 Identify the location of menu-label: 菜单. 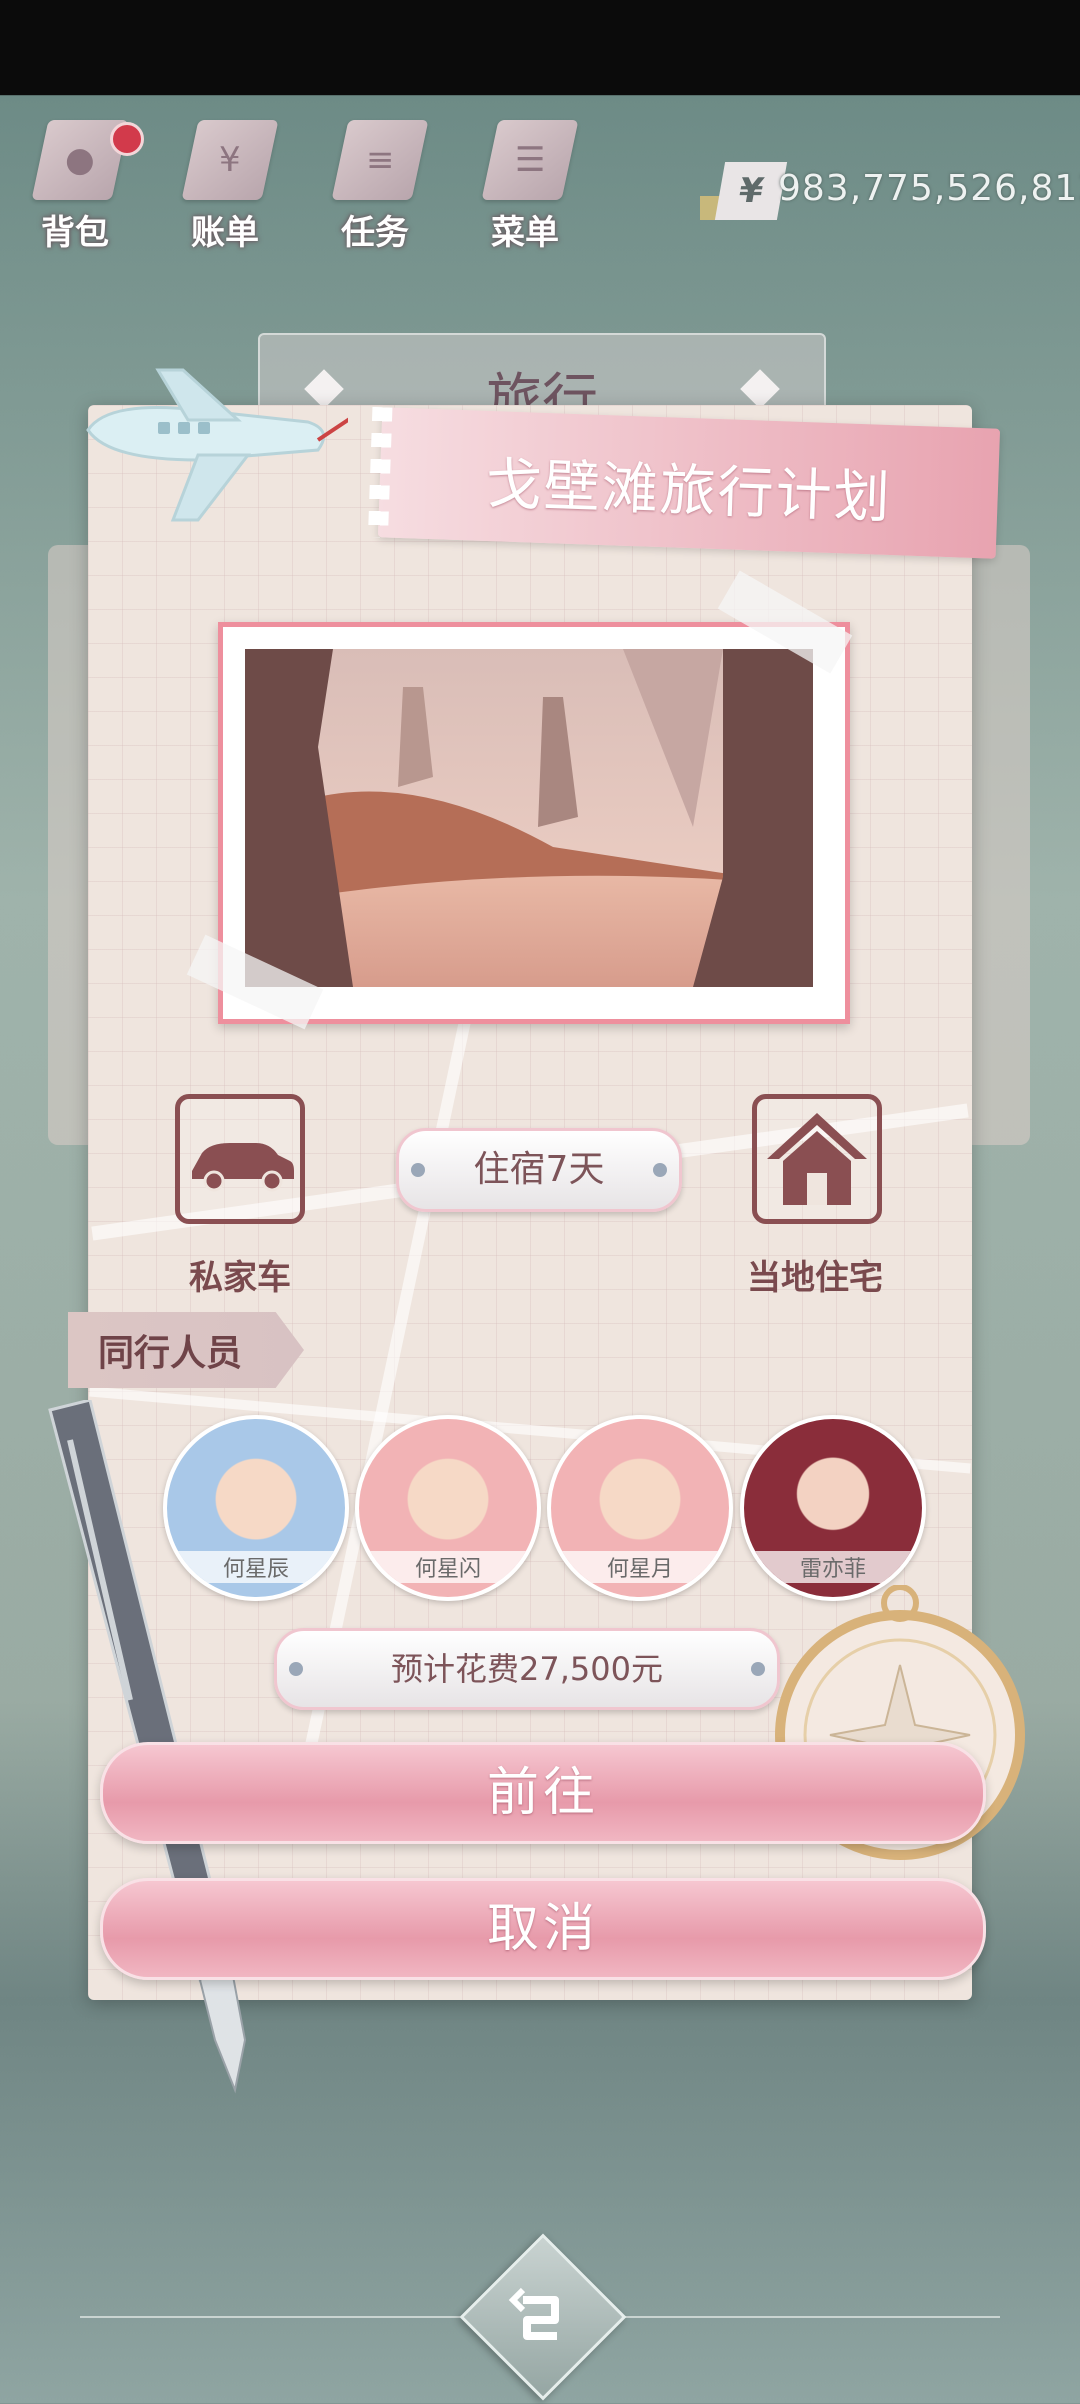
(525, 233).